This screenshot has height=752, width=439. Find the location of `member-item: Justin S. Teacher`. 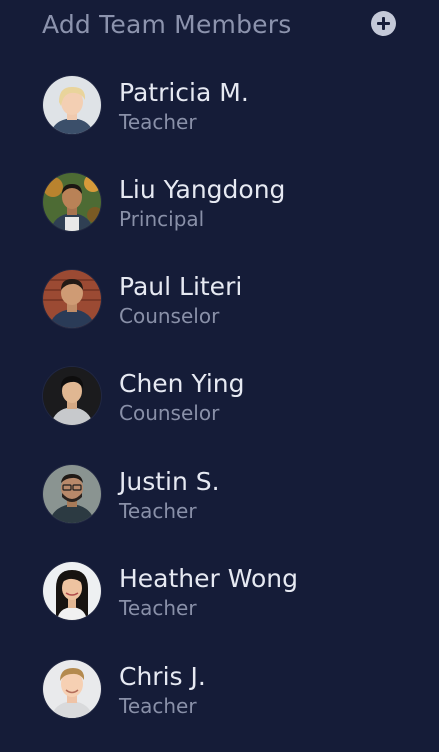

member-item: Justin S. Teacher is located at coordinates (219, 511).